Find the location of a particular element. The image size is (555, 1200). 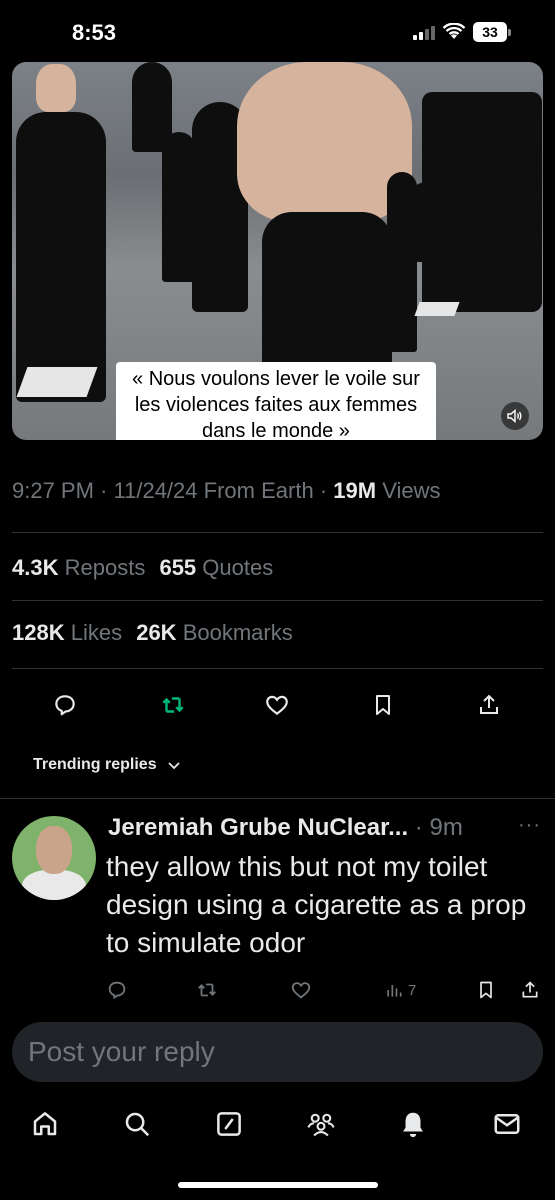

bookmark-icon is located at coordinates (383, 705).